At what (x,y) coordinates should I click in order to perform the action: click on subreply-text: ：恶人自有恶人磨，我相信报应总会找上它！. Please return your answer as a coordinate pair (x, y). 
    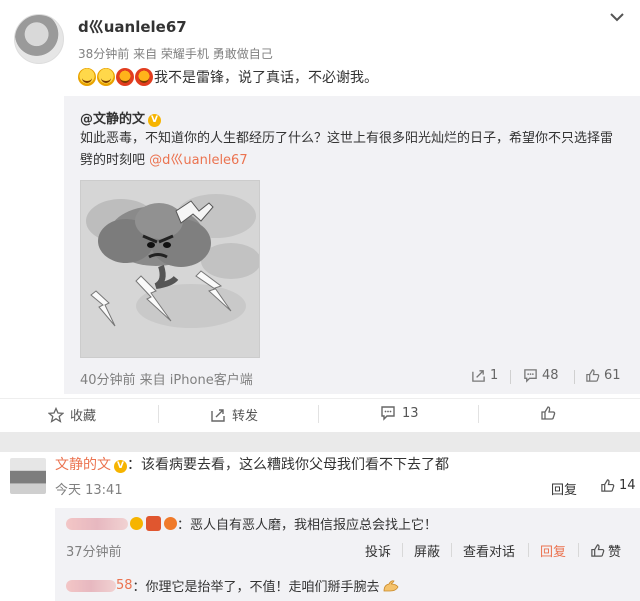
    Looking at the image, I should click on (307, 525).